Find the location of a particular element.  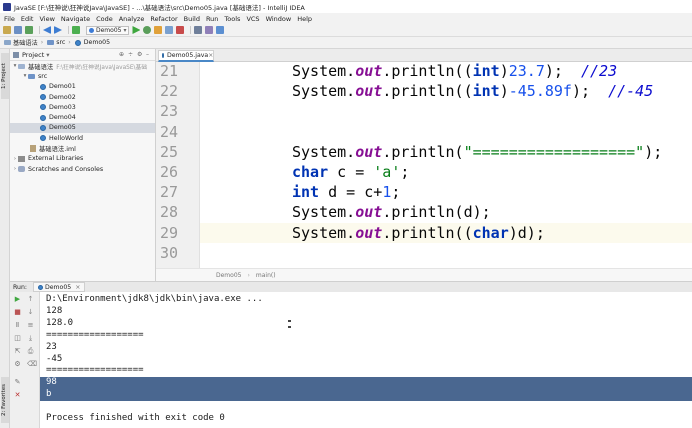

breadcrumb-class: Demo05 is located at coordinates (92, 42).